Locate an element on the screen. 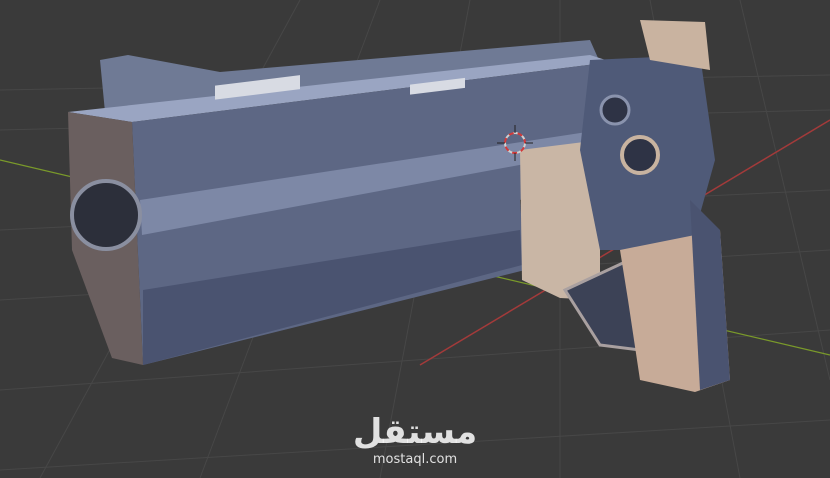 The height and width of the screenshot is (478, 830). watermark-domain: mostaql.com is located at coordinates (415, 459).